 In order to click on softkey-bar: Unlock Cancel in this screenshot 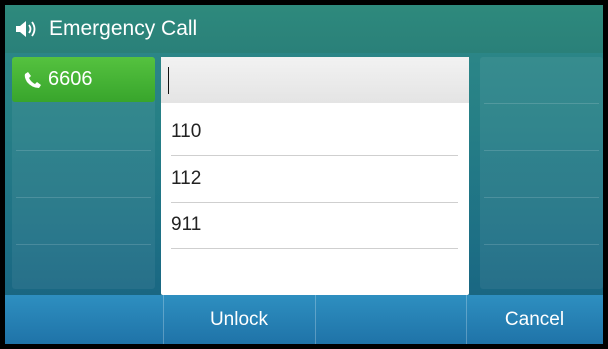, I will do `click(304, 319)`.